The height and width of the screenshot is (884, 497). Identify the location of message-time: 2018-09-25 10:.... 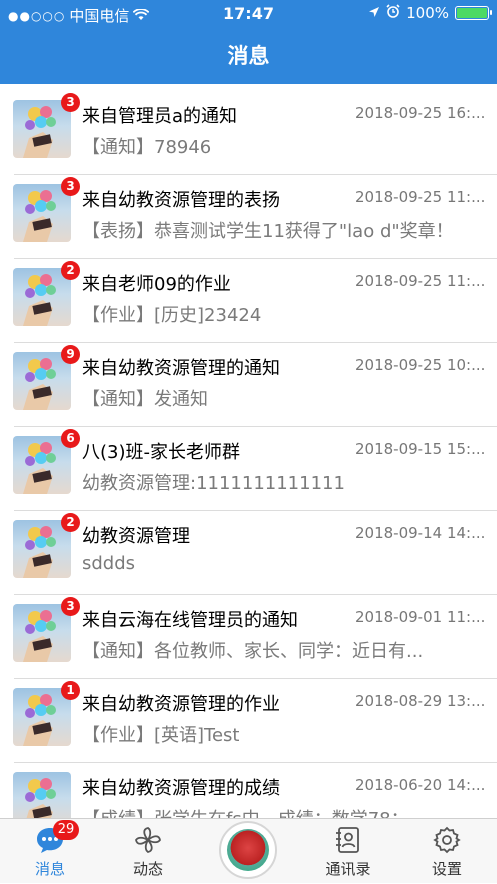
(420, 365).